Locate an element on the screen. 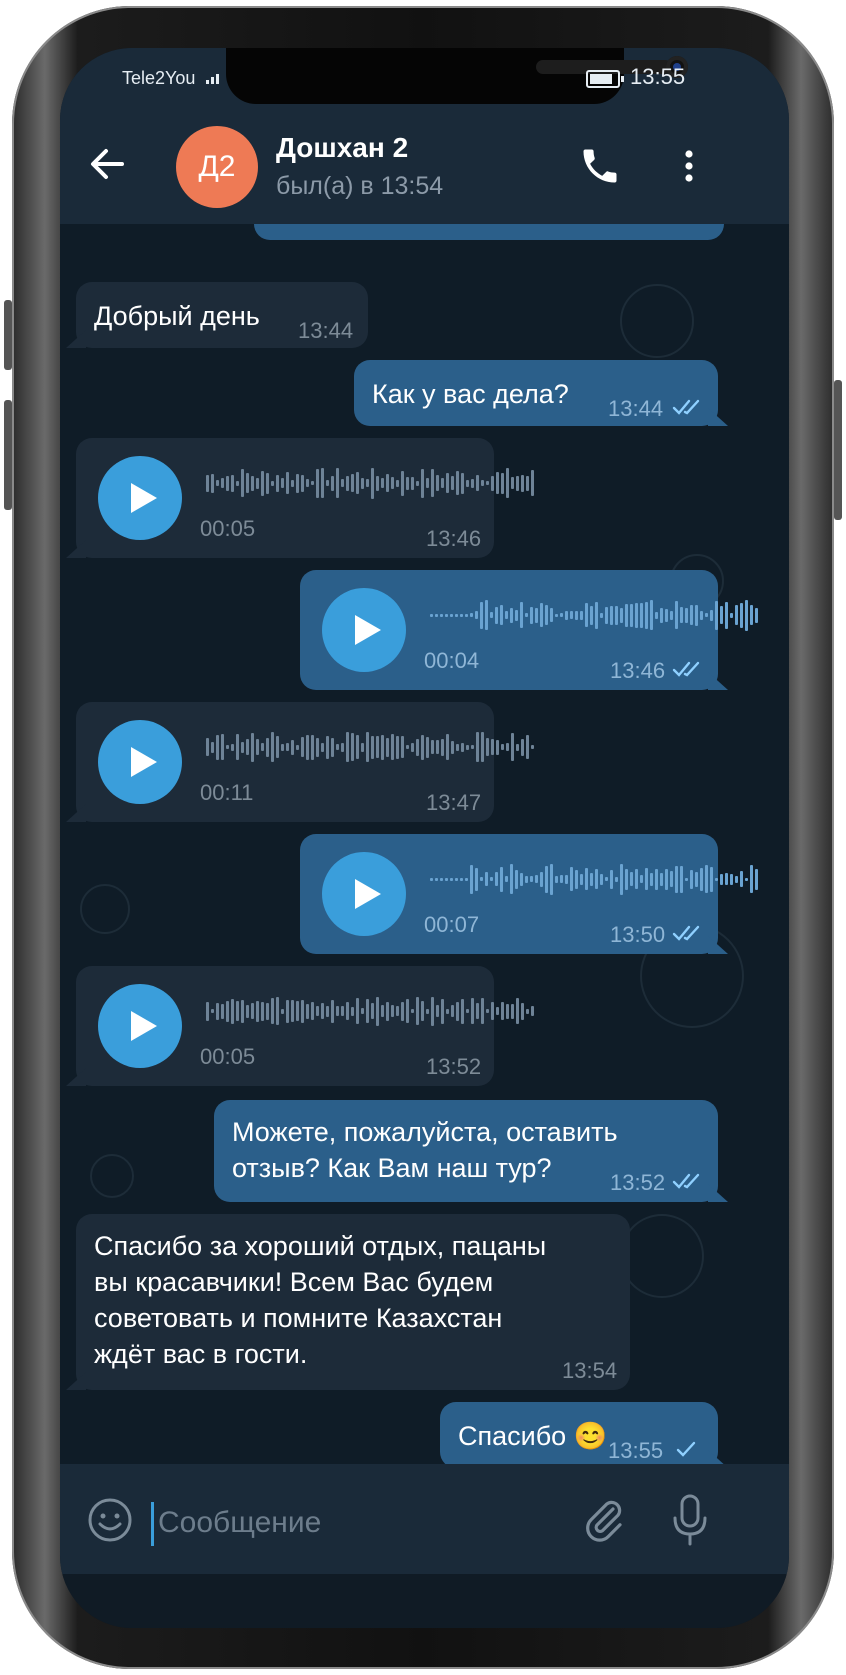 The image size is (846, 1675). voice-duration: 00:04 is located at coordinates (452, 660).